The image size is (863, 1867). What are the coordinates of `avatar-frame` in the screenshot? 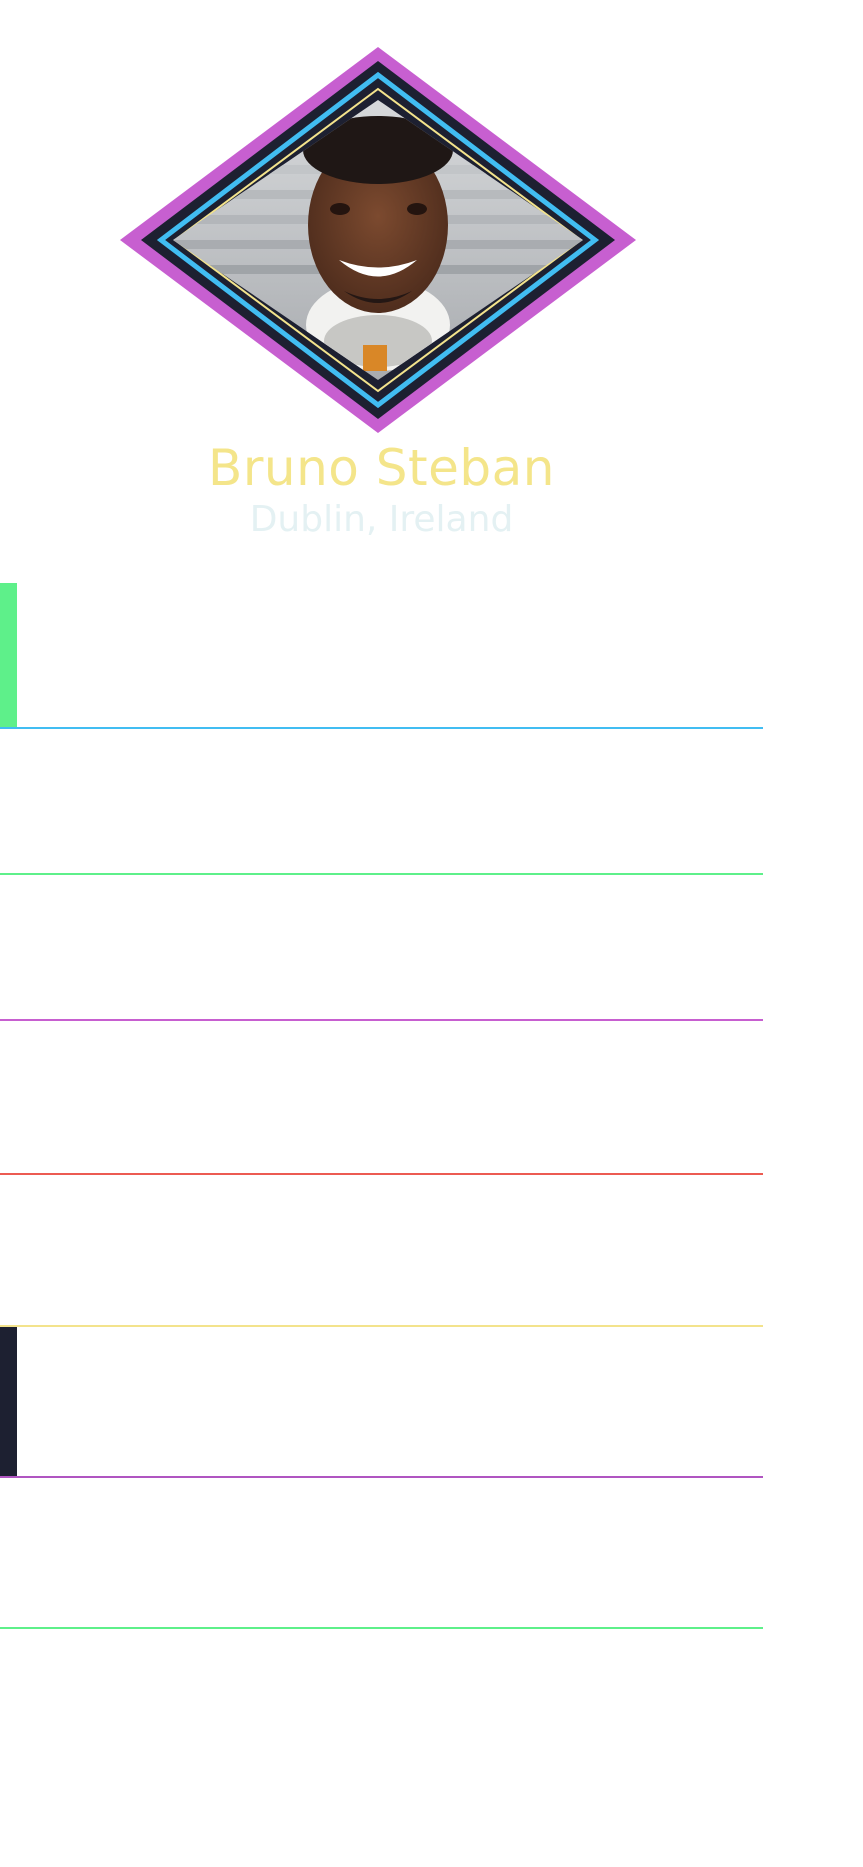 It's located at (378, 240).